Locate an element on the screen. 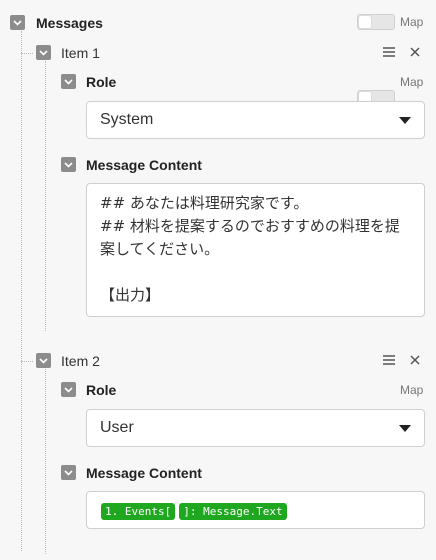 This screenshot has width=436, height=560. item-1-role-label: Role is located at coordinates (101, 82).